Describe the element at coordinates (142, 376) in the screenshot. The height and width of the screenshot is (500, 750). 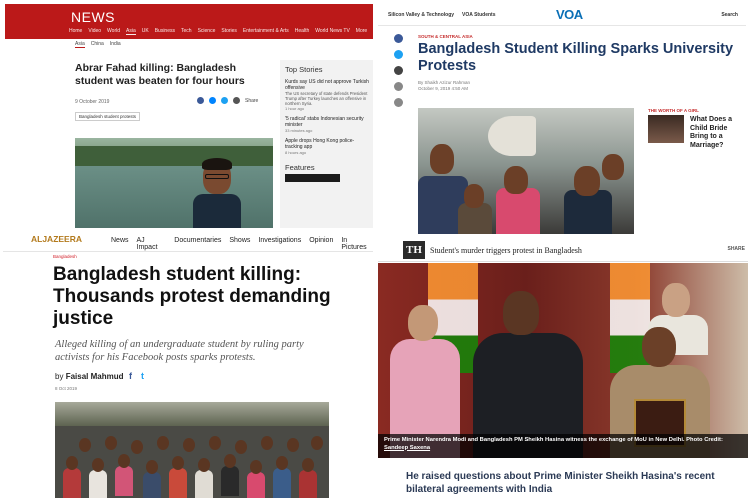
I see `twitter-icon: t` at that location.